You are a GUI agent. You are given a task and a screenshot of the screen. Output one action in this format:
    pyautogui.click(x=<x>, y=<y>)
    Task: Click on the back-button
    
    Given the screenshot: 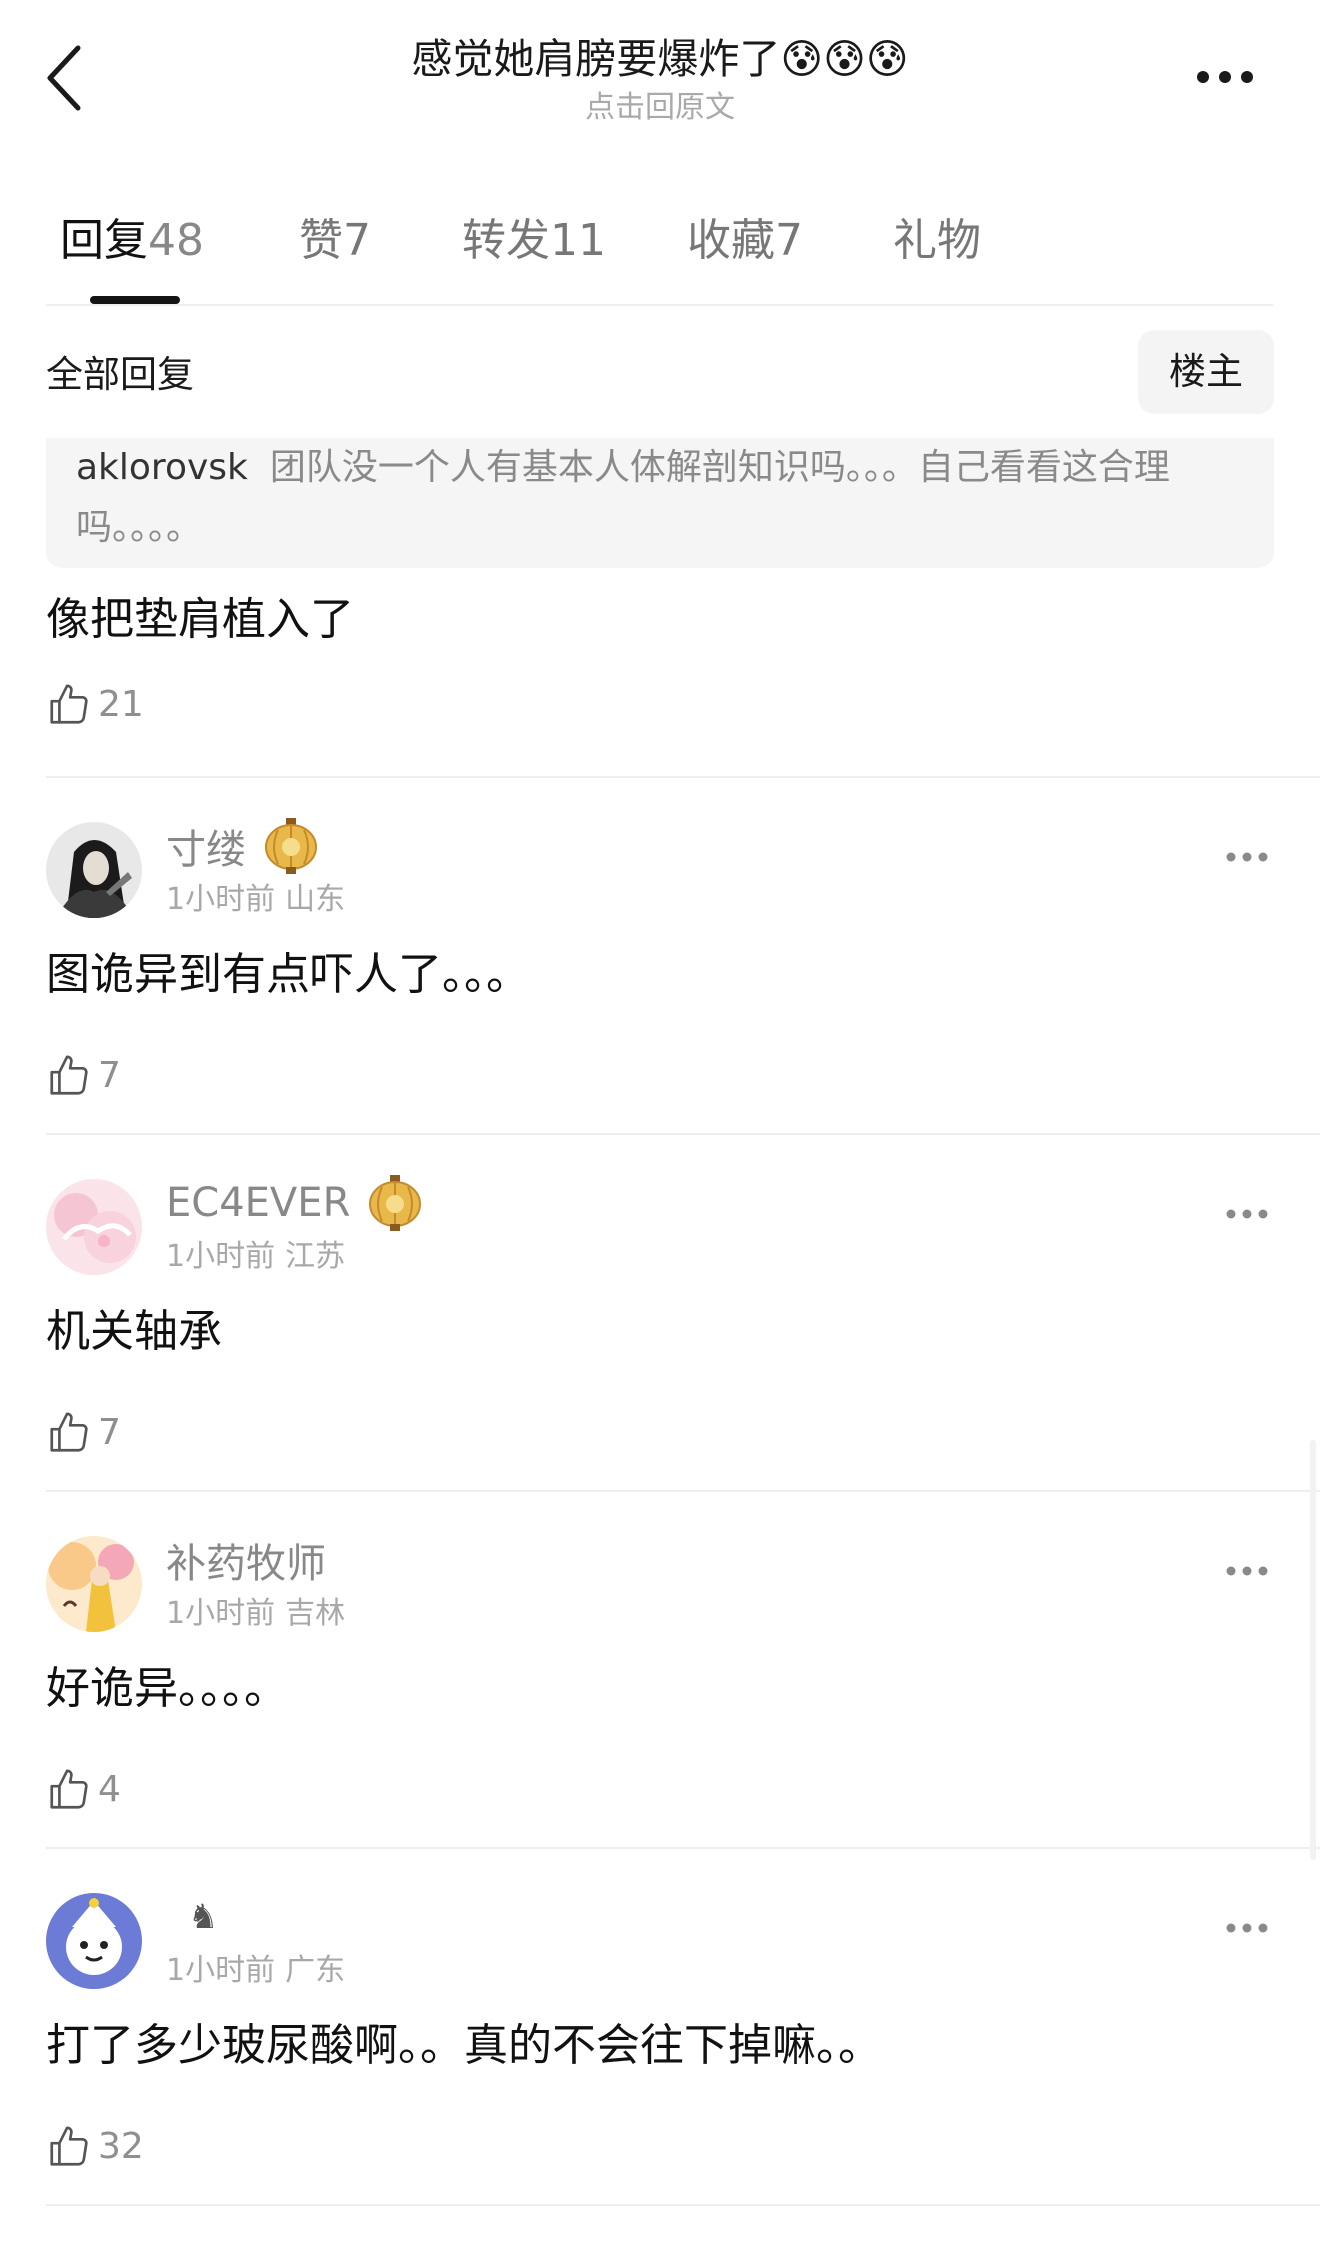 What is the action you would take?
    pyautogui.click(x=68, y=78)
    